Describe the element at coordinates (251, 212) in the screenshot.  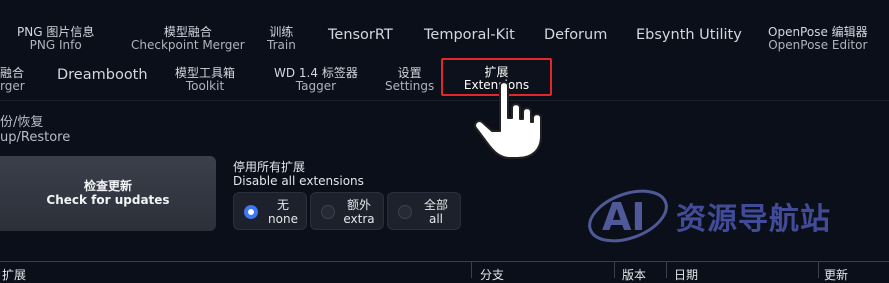
I see `radio-dot-checked` at that location.